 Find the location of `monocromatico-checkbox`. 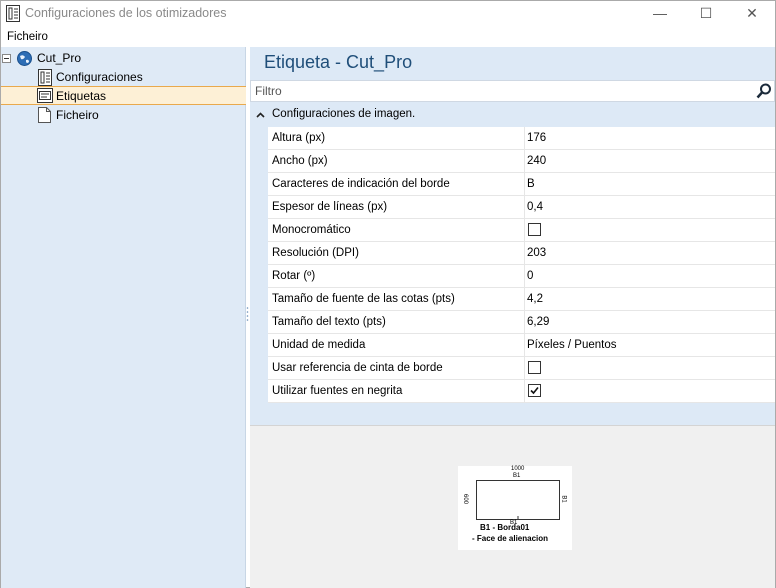

monocromatico-checkbox is located at coordinates (534, 229).